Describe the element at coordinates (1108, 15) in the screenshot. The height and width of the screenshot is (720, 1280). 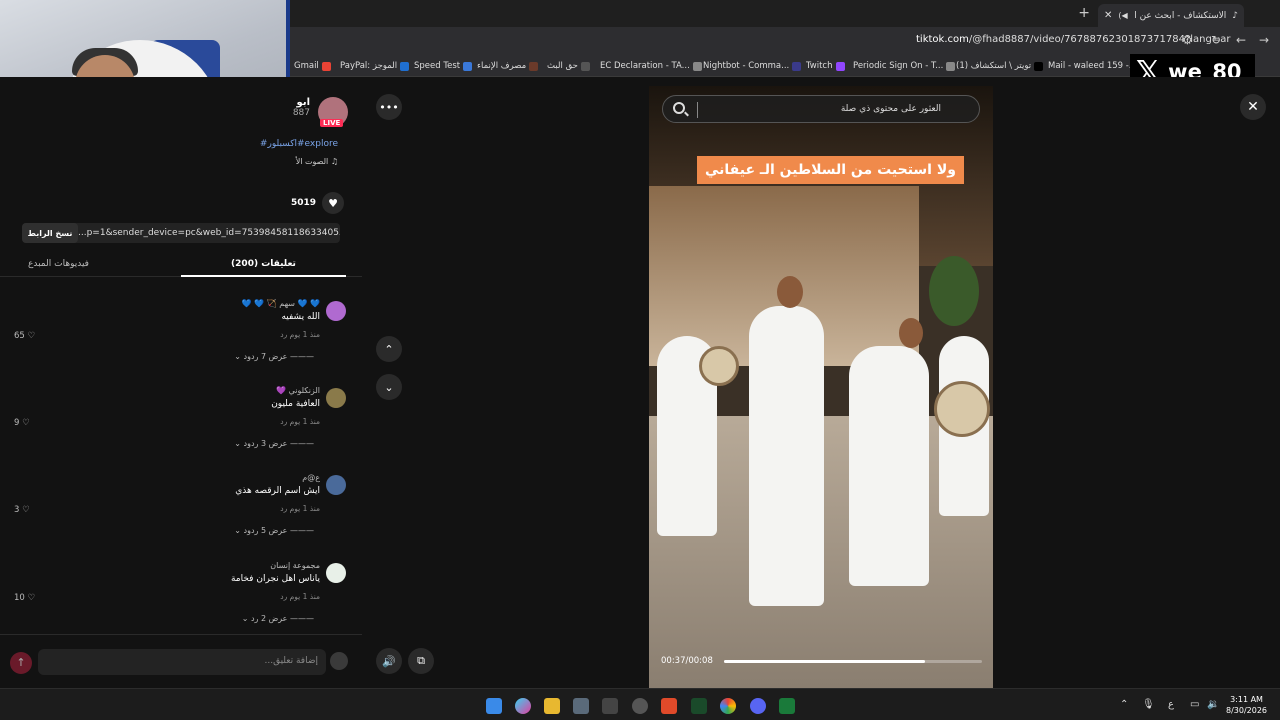
I see `tab-close-icon: ✕` at that location.